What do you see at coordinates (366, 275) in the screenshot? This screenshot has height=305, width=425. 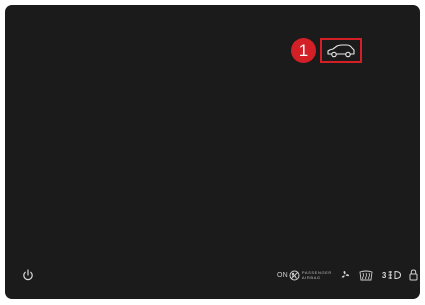 I see `windshield-defrost-icon` at bounding box center [366, 275].